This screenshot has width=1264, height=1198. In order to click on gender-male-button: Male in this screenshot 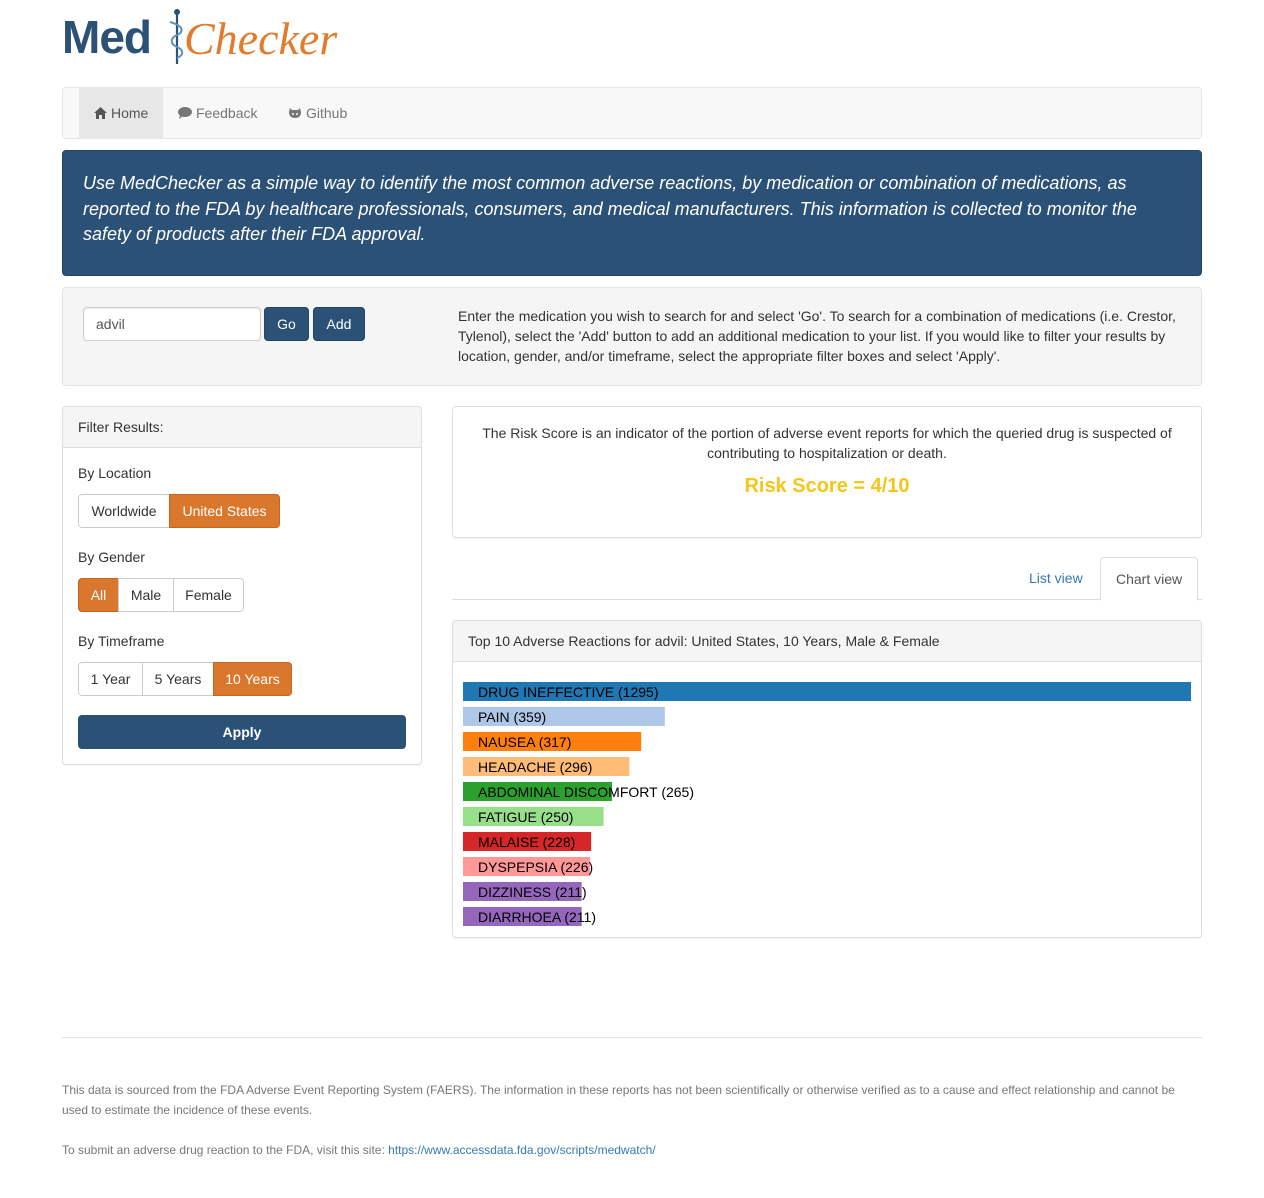, I will do `click(146, 595)`.